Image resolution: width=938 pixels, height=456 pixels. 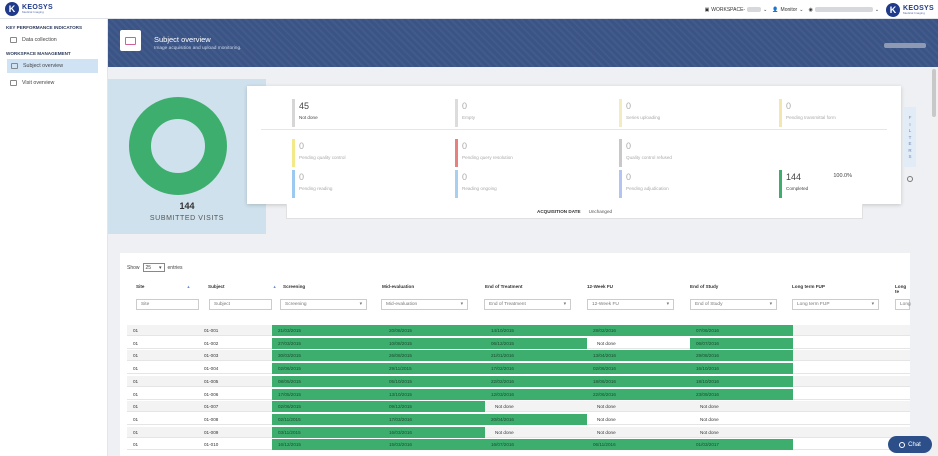 I want to click on table-cell-fu12: 02/06/2016, so click(x=638, y=369).